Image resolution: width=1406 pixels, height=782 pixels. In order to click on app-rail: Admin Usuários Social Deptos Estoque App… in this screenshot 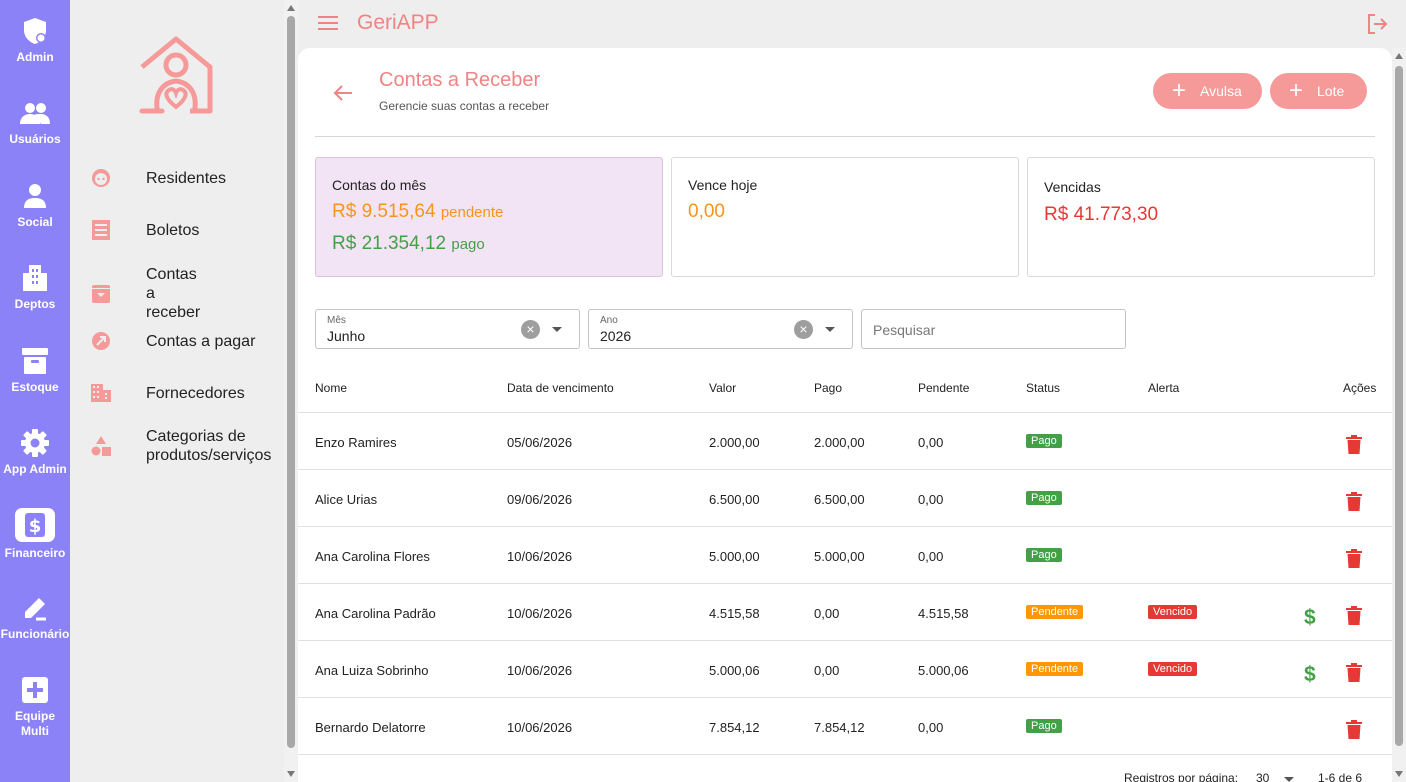, I will do `click(35, 391)`.